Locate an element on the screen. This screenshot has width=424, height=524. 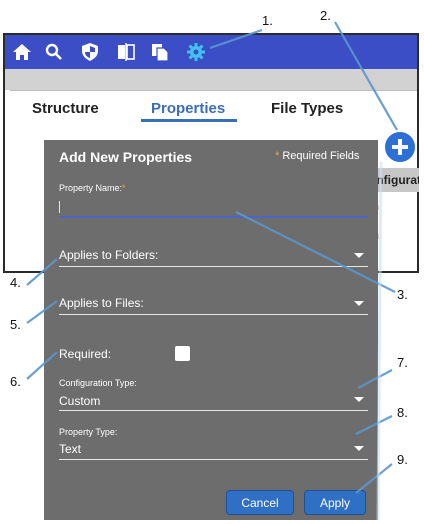
annotation-7: 7. is located at coordinates (402, 362).